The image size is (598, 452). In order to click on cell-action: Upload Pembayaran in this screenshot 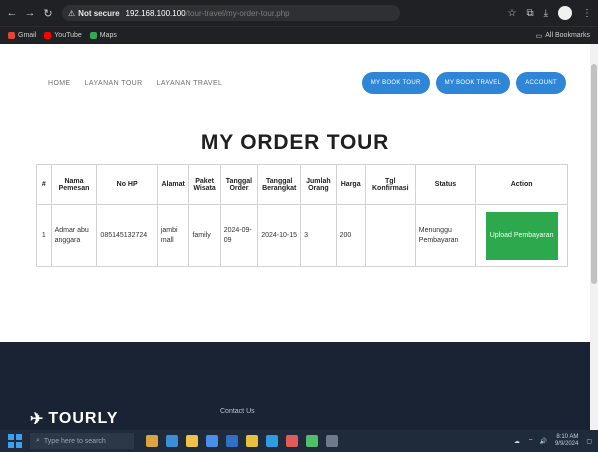, I will do `click(521, 235)`.